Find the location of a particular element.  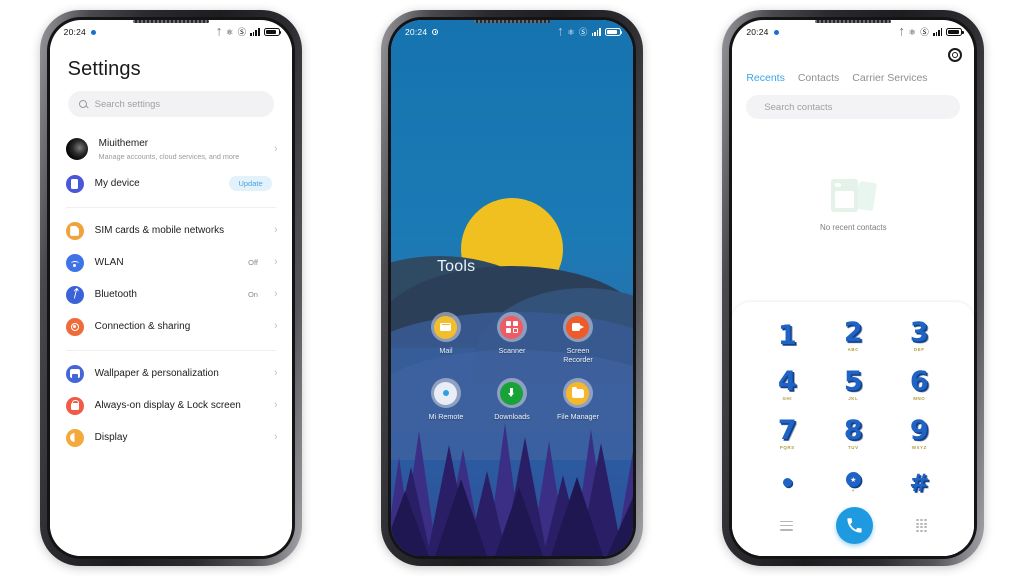

sidebar-item-wallpaper: Wallpaper & personalization › is located at coordinates (171, 374).